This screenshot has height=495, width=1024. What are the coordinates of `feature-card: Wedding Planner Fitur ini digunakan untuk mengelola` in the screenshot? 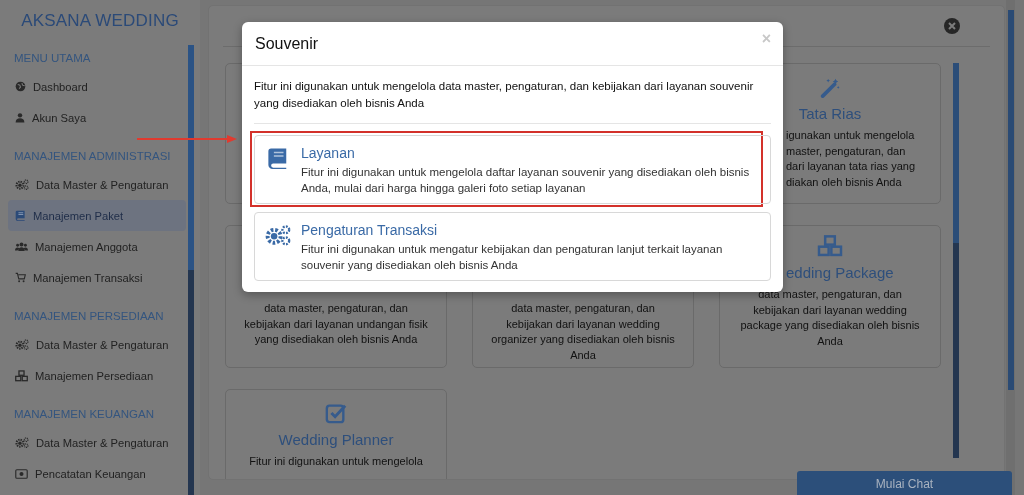 It's located at (336, 434).